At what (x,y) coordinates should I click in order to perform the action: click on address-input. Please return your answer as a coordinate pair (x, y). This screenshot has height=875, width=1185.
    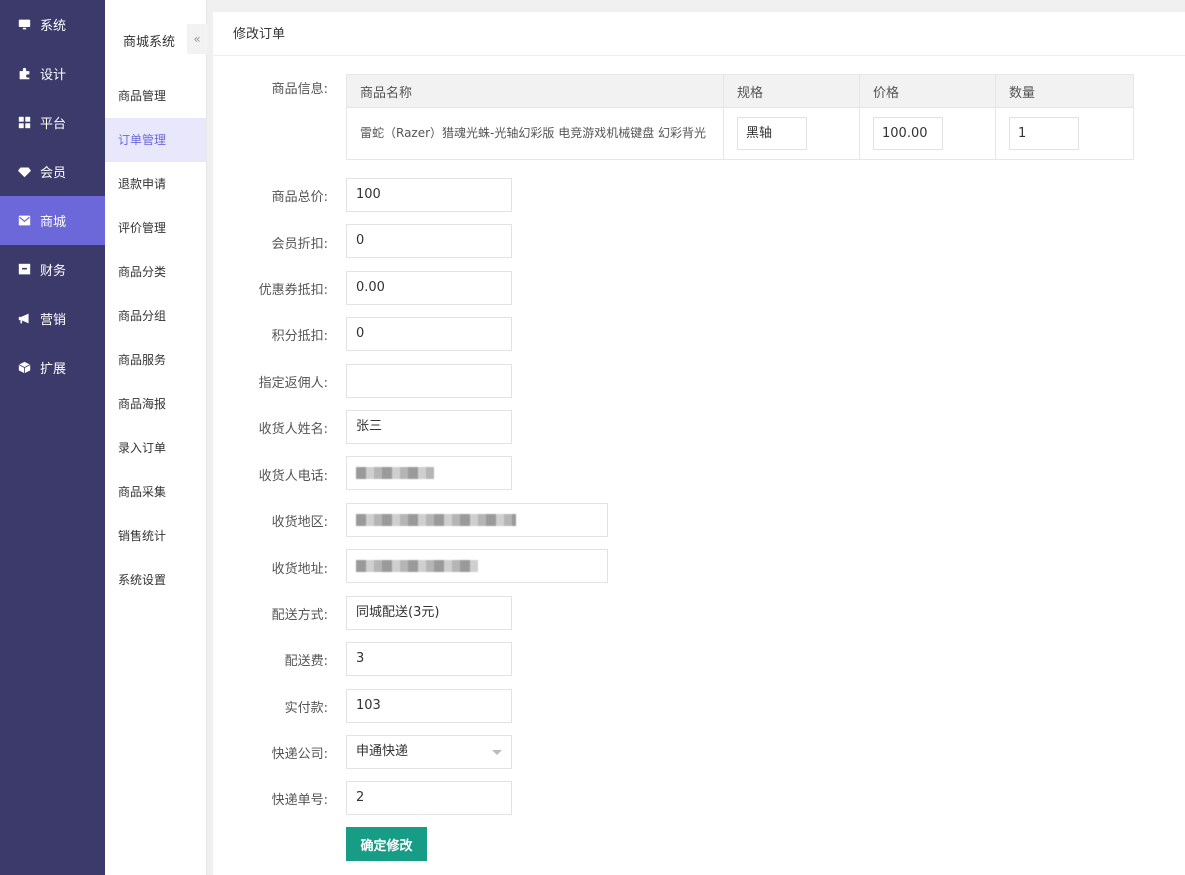
    Looking at the image, I should click on (477, 566).